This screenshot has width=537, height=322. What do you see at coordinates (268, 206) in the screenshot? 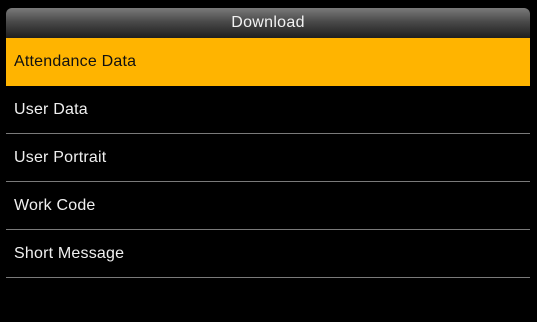
I see `menu-item-work-code: Work Code` at bounding box center [268, 206].